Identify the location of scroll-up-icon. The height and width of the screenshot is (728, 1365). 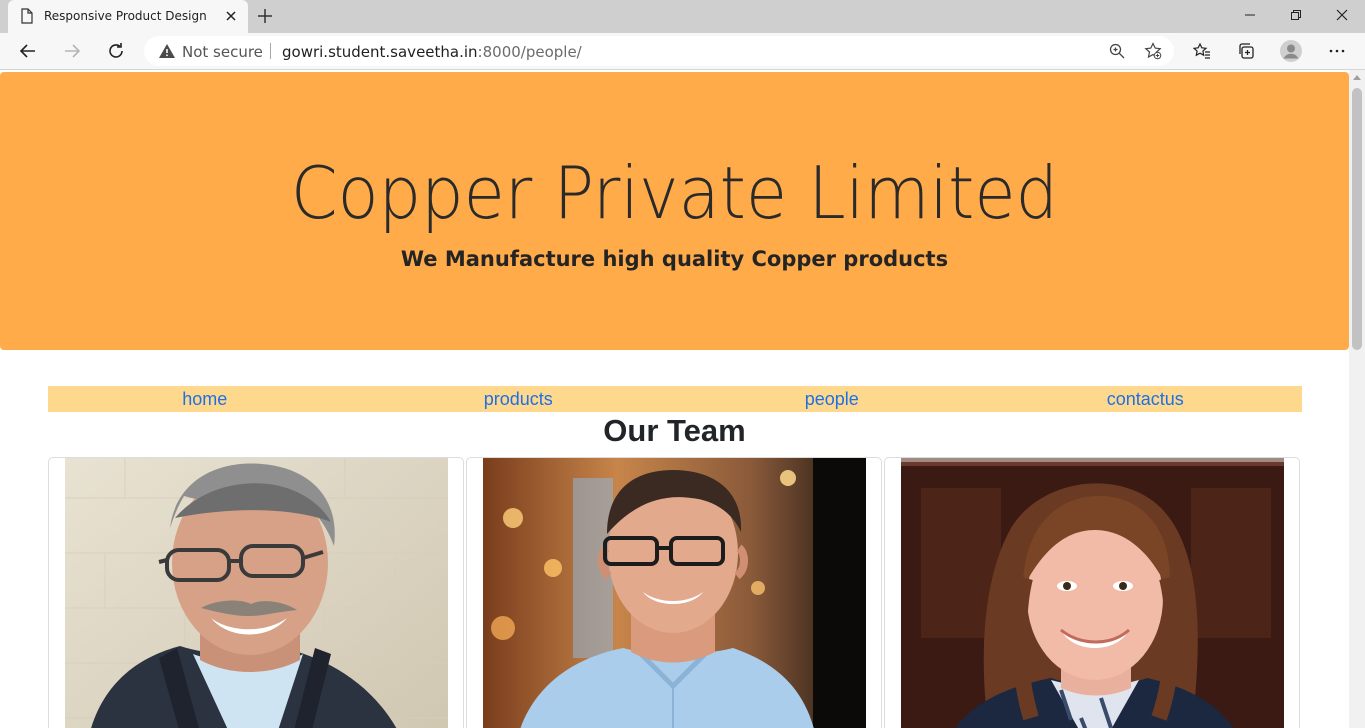
(1357, 77).